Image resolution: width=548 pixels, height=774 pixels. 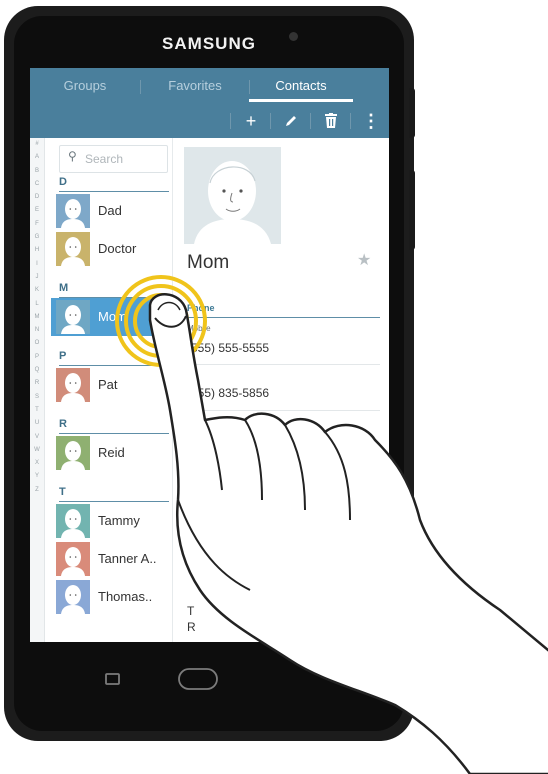 I want to click on section-header: P, so click(x=114, y=358).